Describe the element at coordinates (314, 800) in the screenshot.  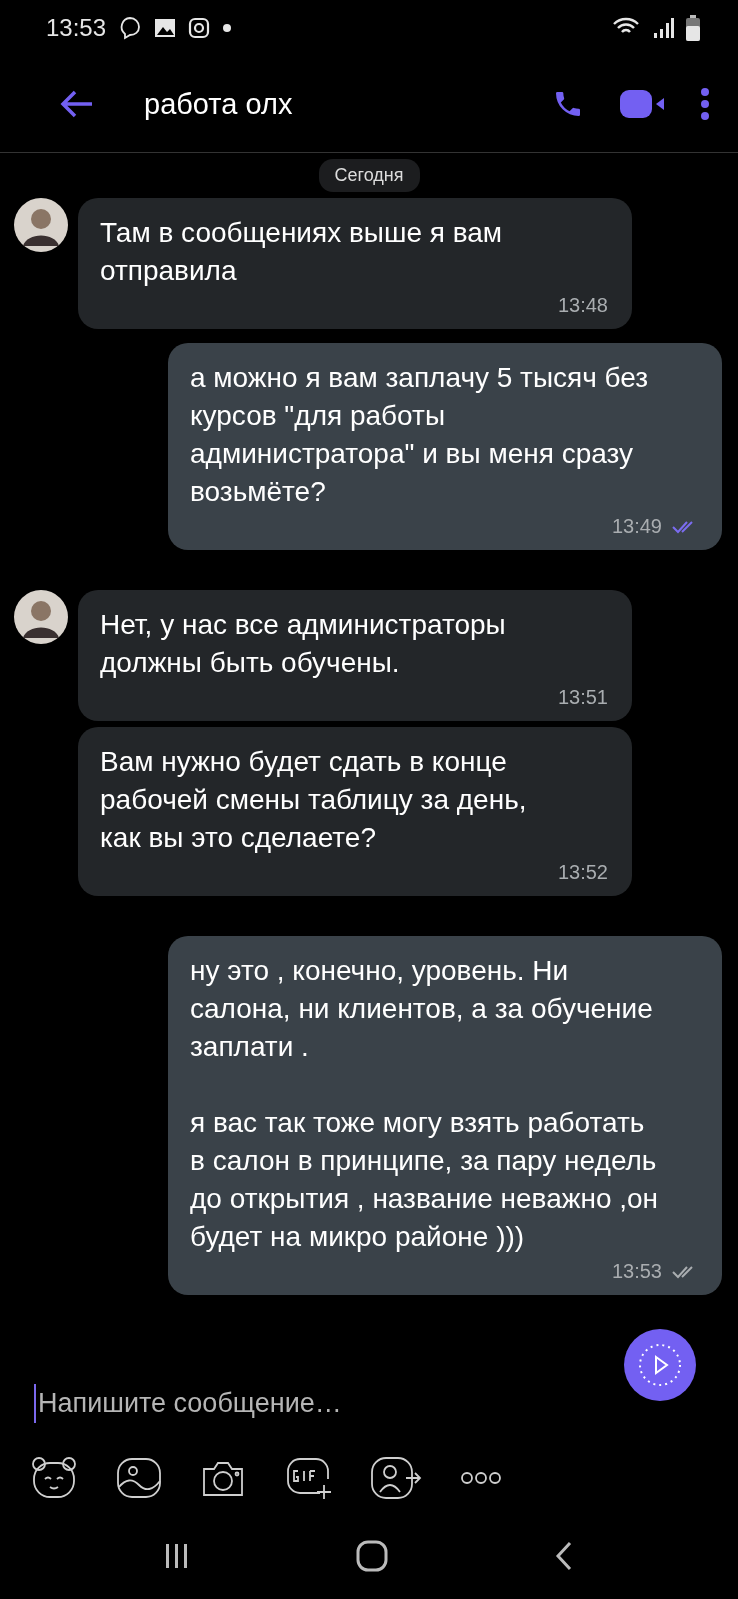
I see `message-text: Вам нужно будет сдать в конце рабочей смены таблицу за день, как вы это сделаете?` at that location.